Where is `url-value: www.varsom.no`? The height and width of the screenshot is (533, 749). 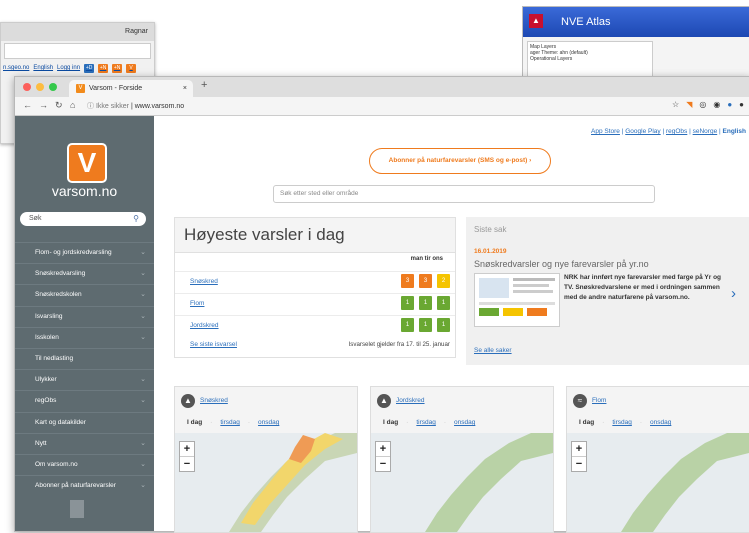
url-value: www.varsom.no is located at coordinates (159, 106).